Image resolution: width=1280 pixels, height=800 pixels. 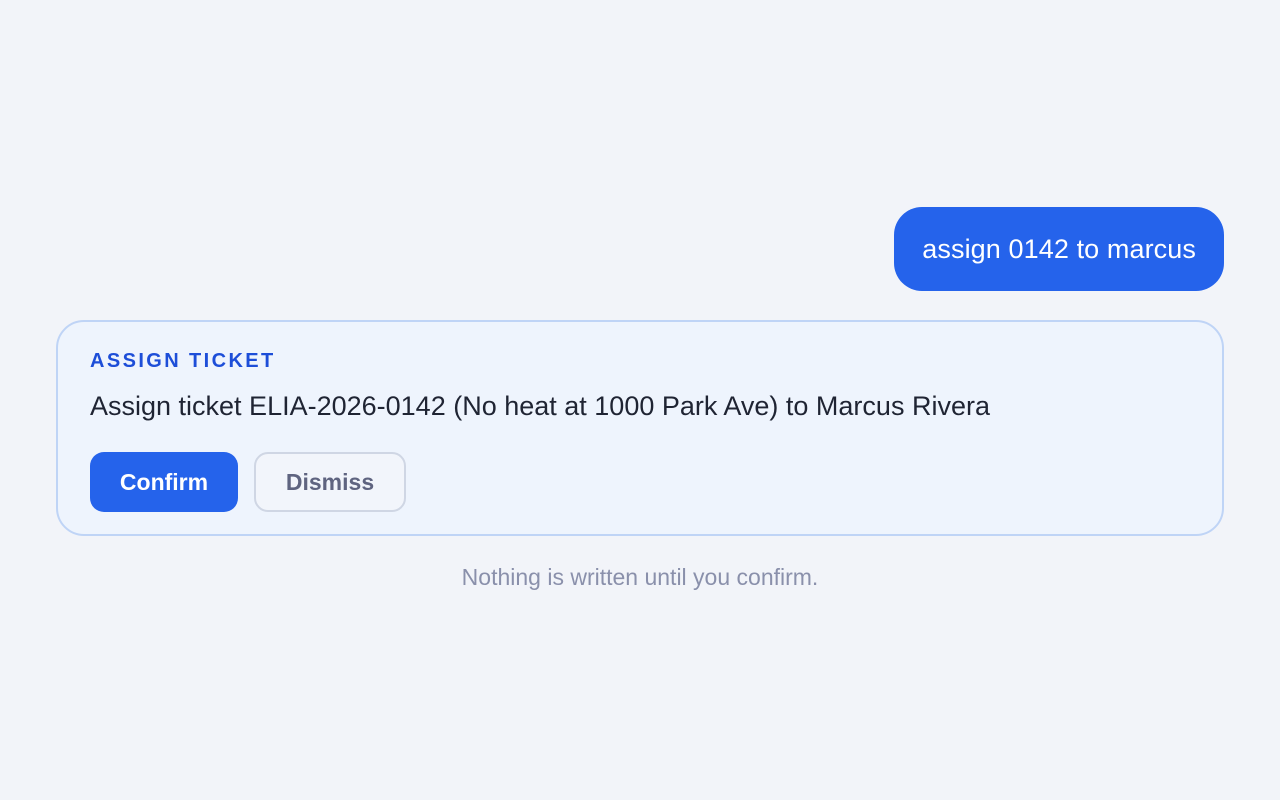 I want to click on dismiss-button: Dismiss, so click(x=330, y=482).